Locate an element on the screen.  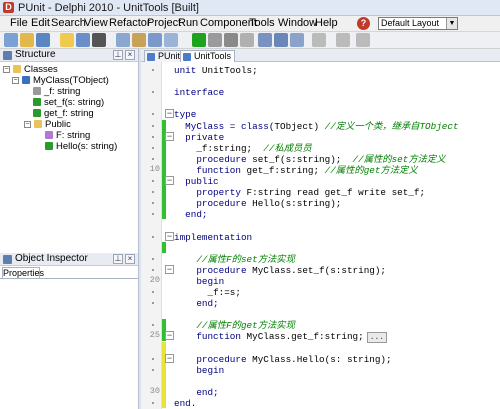
tree-item-label: _f: string is located at coordinates (62, 91).